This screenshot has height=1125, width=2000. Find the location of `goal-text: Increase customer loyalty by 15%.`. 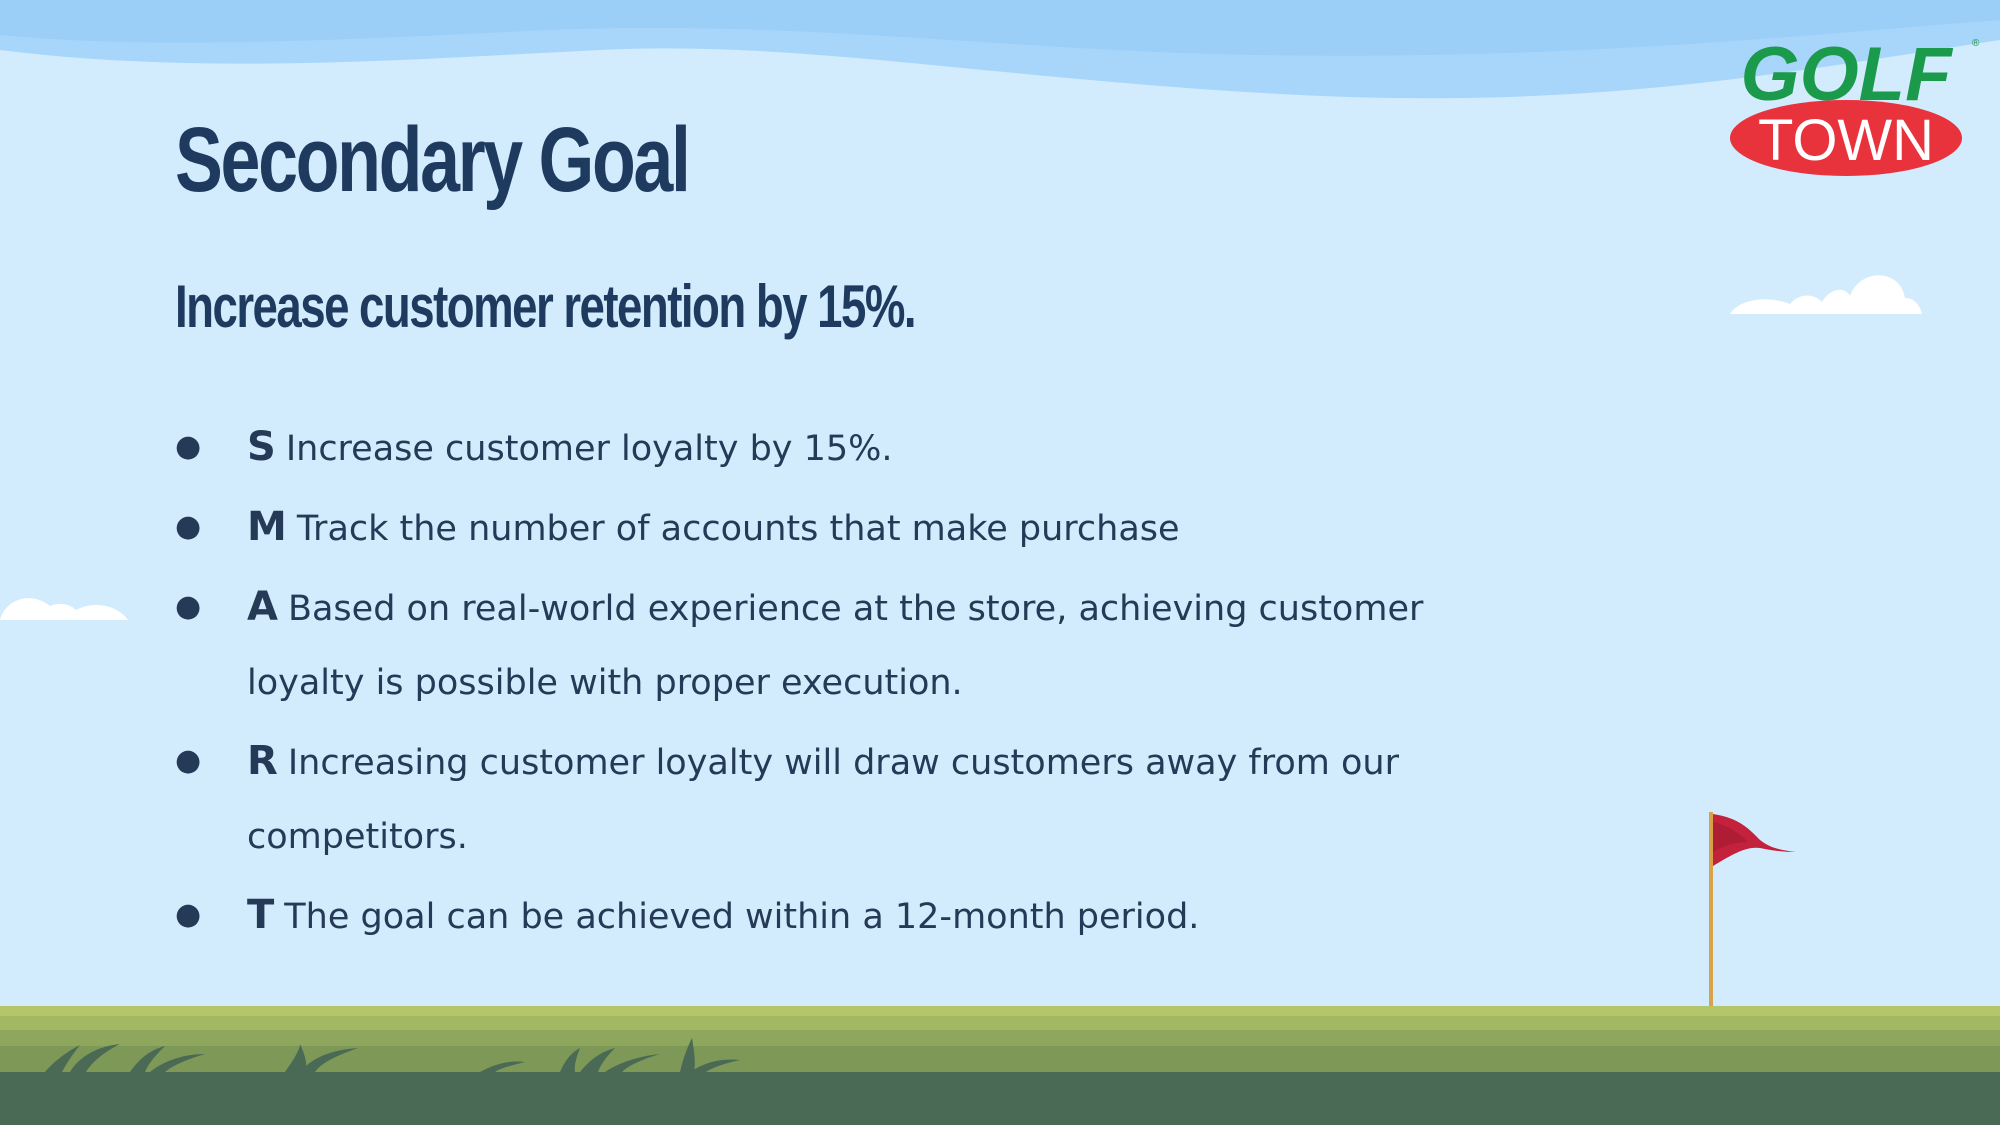

goal-text: Increase customer loyalty by 15%. is located at coordinates (589, 449).